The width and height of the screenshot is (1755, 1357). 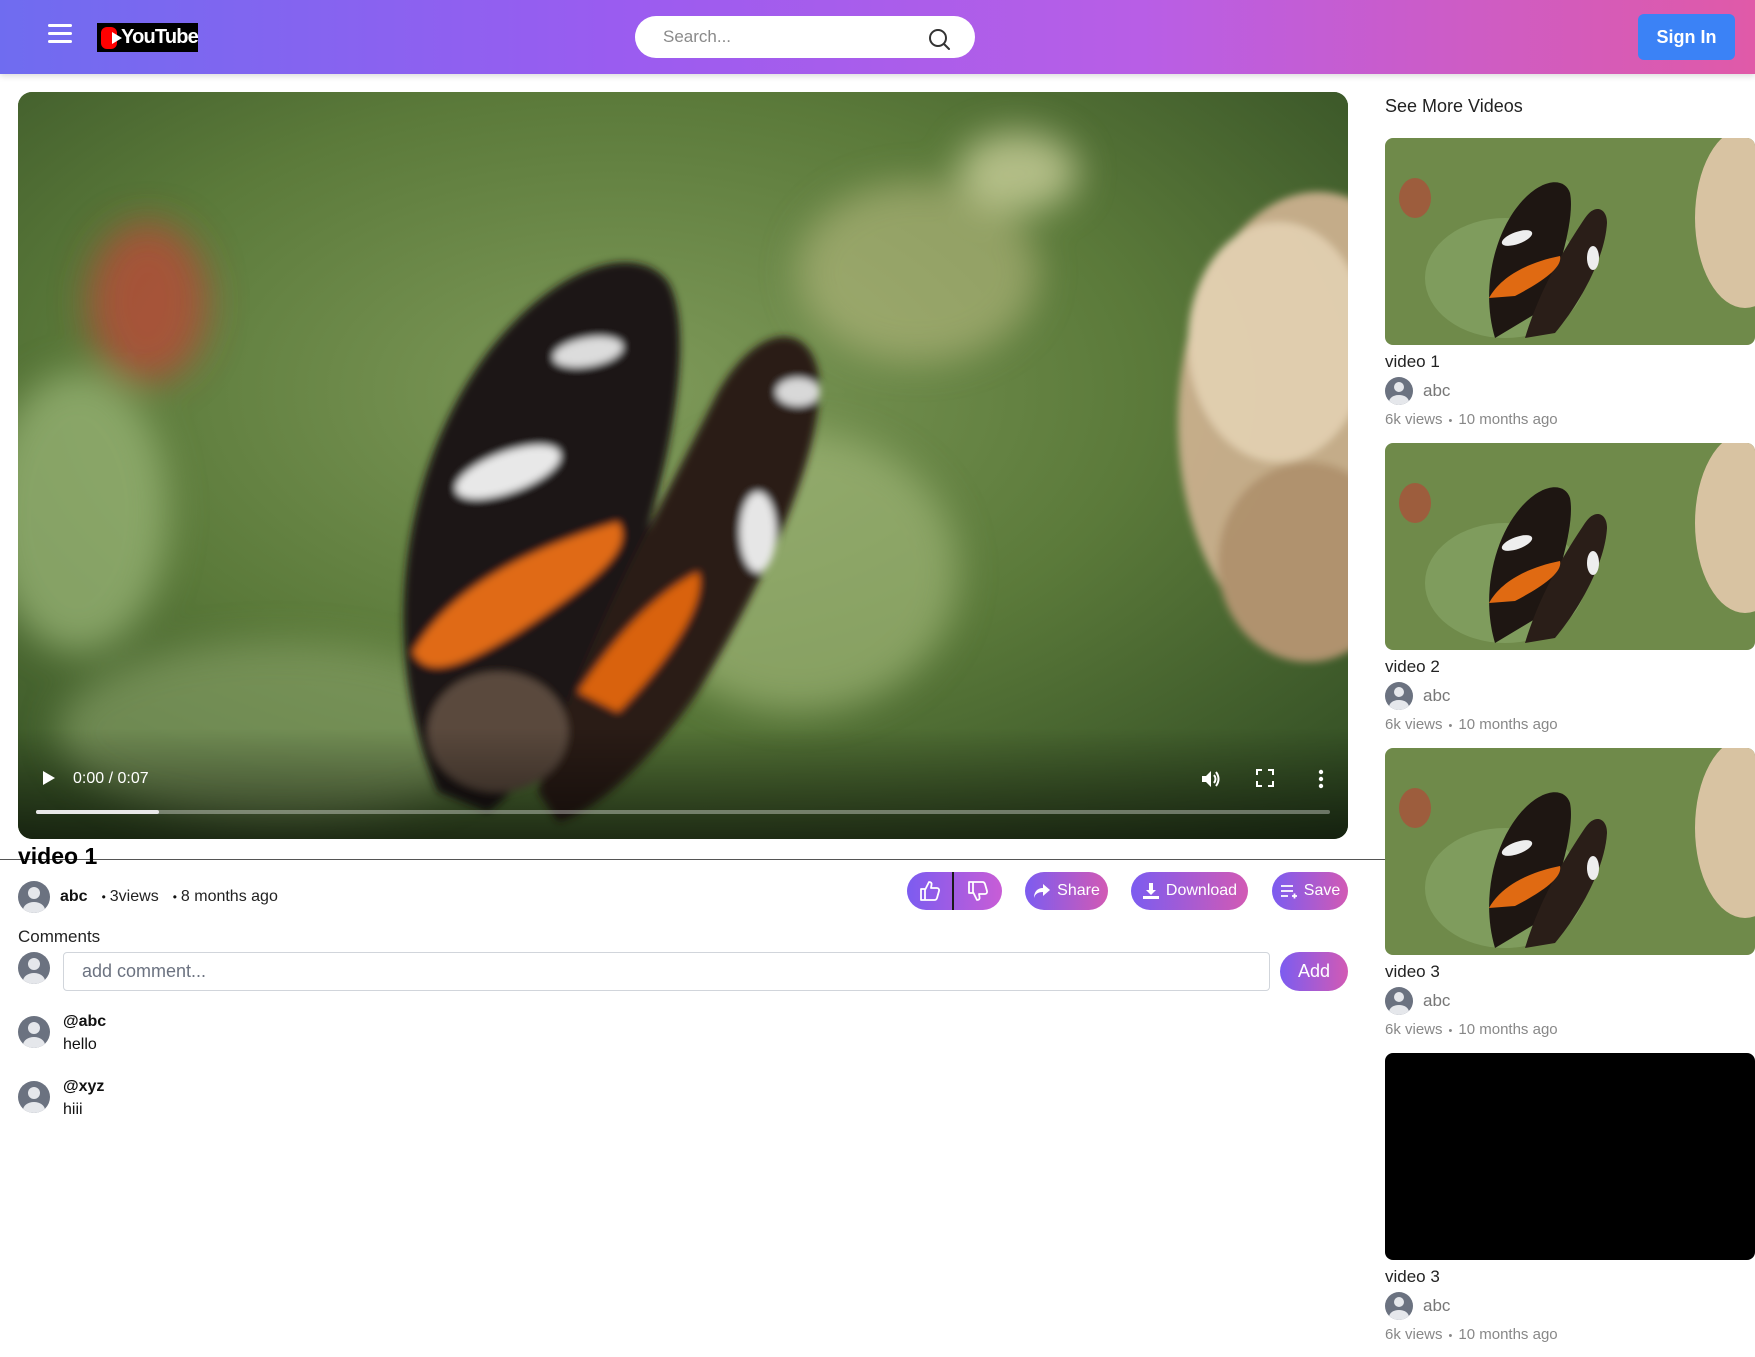 What do you see at coordinates (83, 1087) in the screenshot?
I see `comment-author: @xyz` at bounding box center [83, 1087].